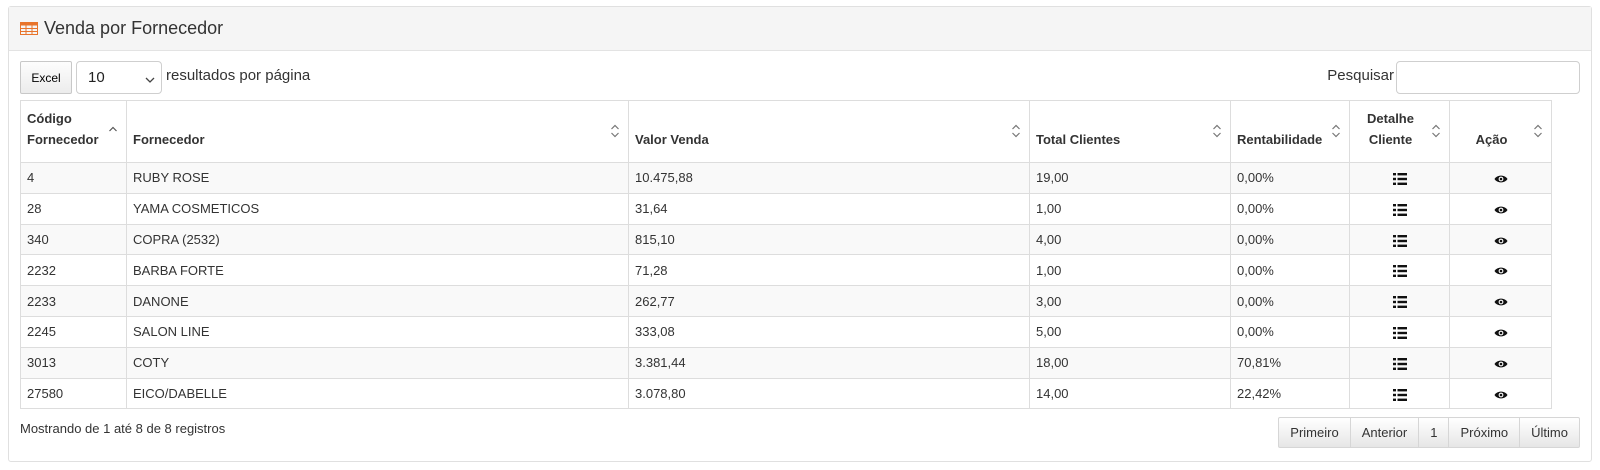 The image size is (1600, 470). Describe the element at coordinates (73, 362) in the screenshot. I see `cell-codigo: 3013` at that location.